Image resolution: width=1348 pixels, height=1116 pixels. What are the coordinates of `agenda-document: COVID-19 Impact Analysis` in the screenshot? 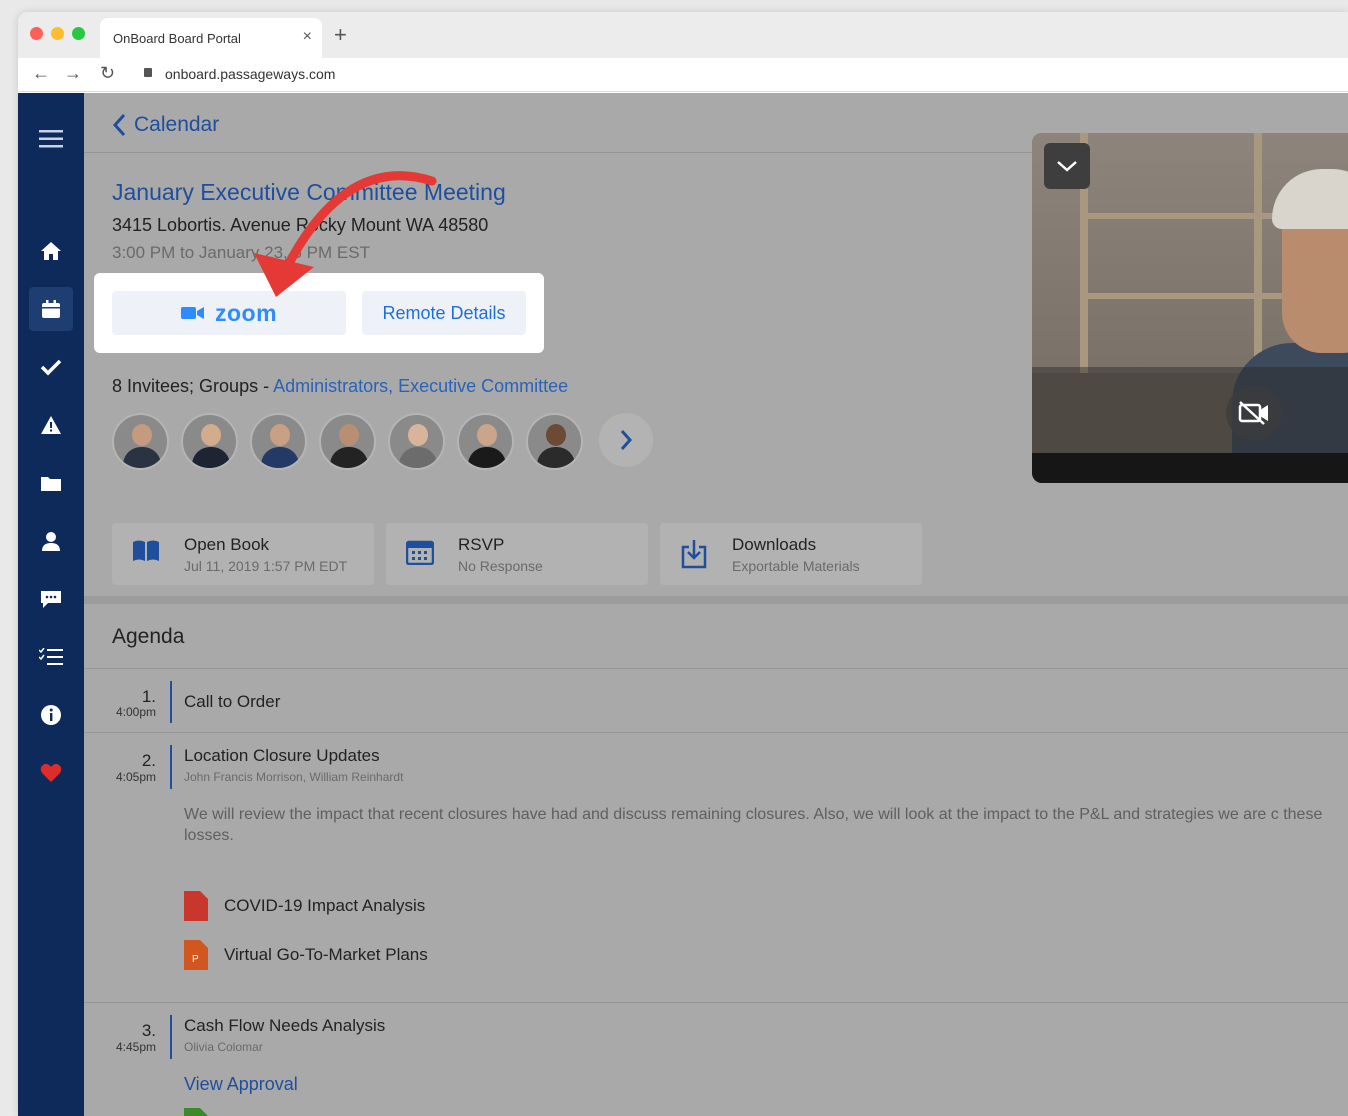 It's located at (304, 906).